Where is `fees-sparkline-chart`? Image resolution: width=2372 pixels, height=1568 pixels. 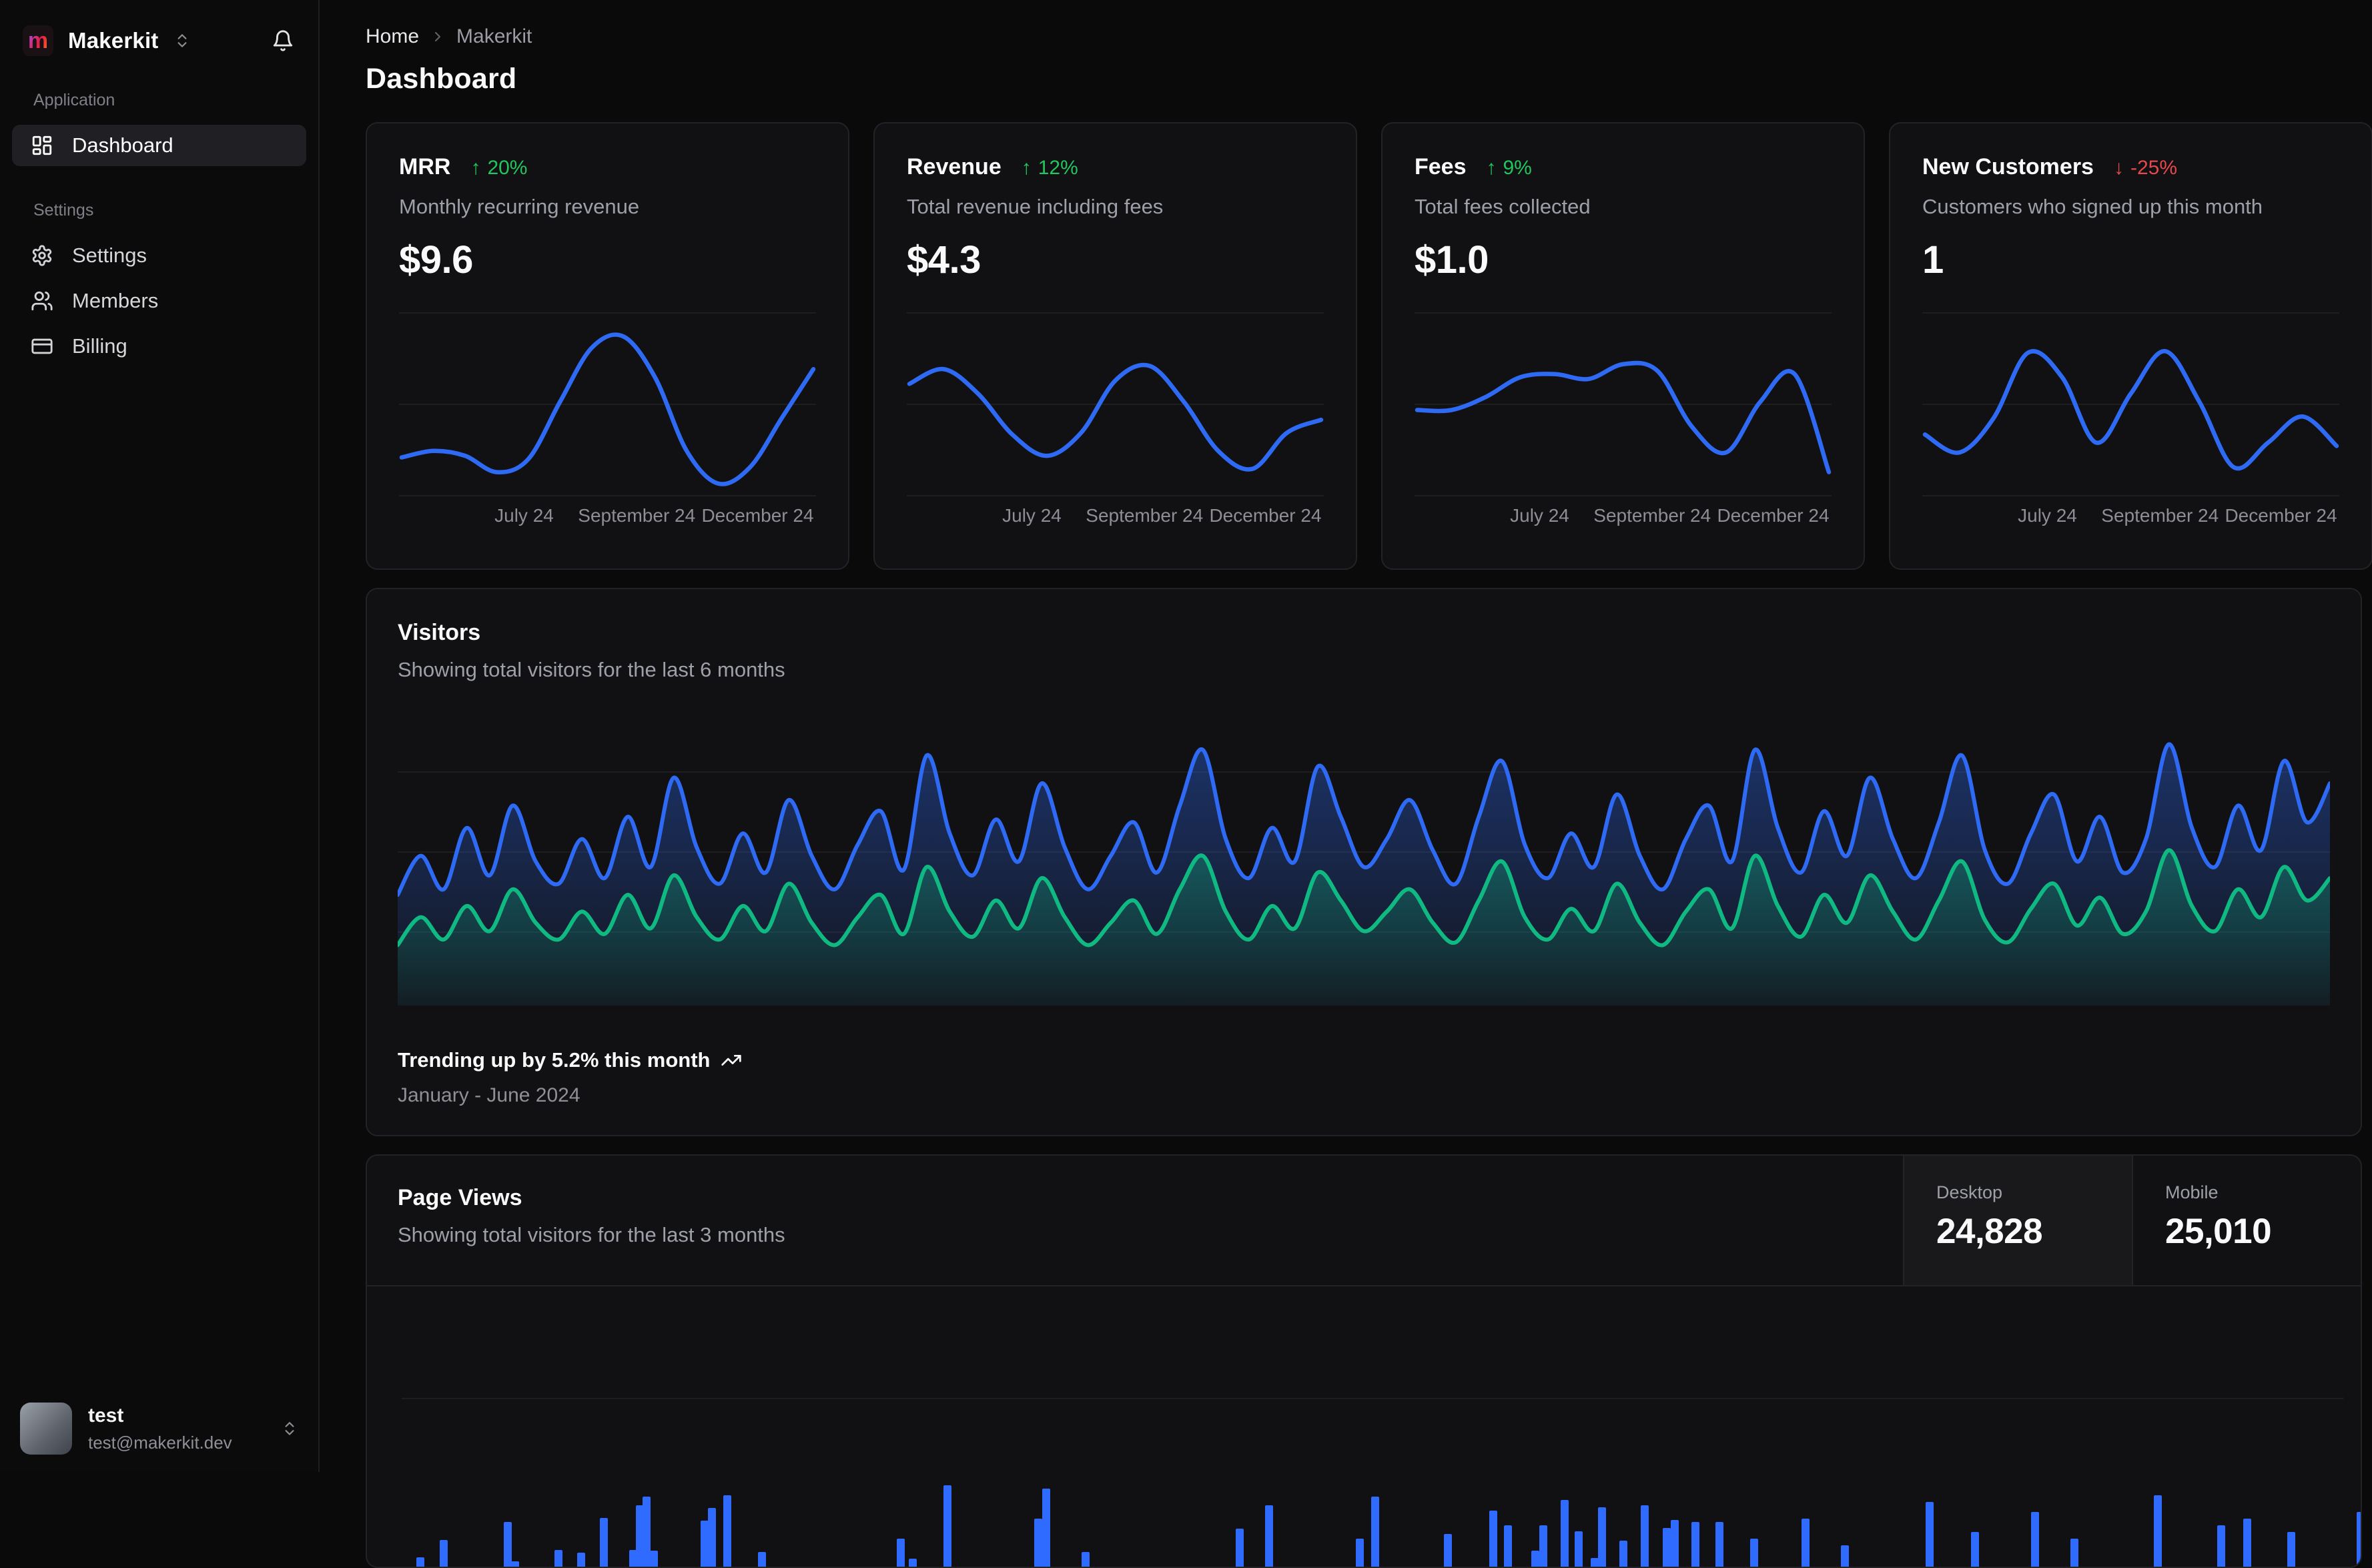 fees-sparkline-chart is located at coordinates (1624, 404).